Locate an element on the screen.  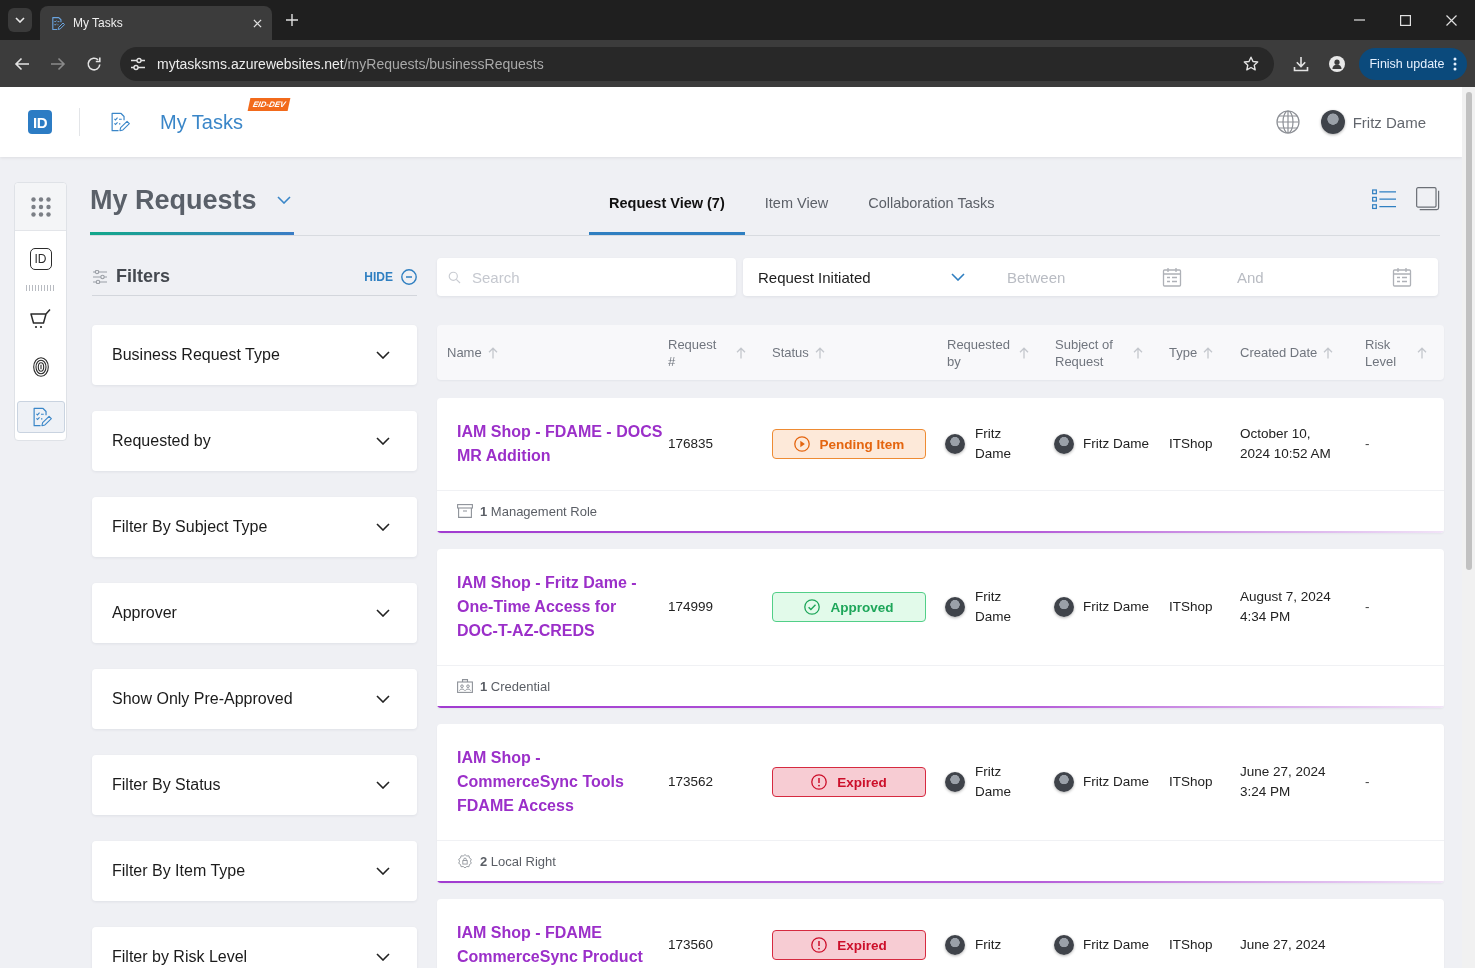
filter-dropdown: Show Only Pre-Approved is located at coordinates (254, 699).